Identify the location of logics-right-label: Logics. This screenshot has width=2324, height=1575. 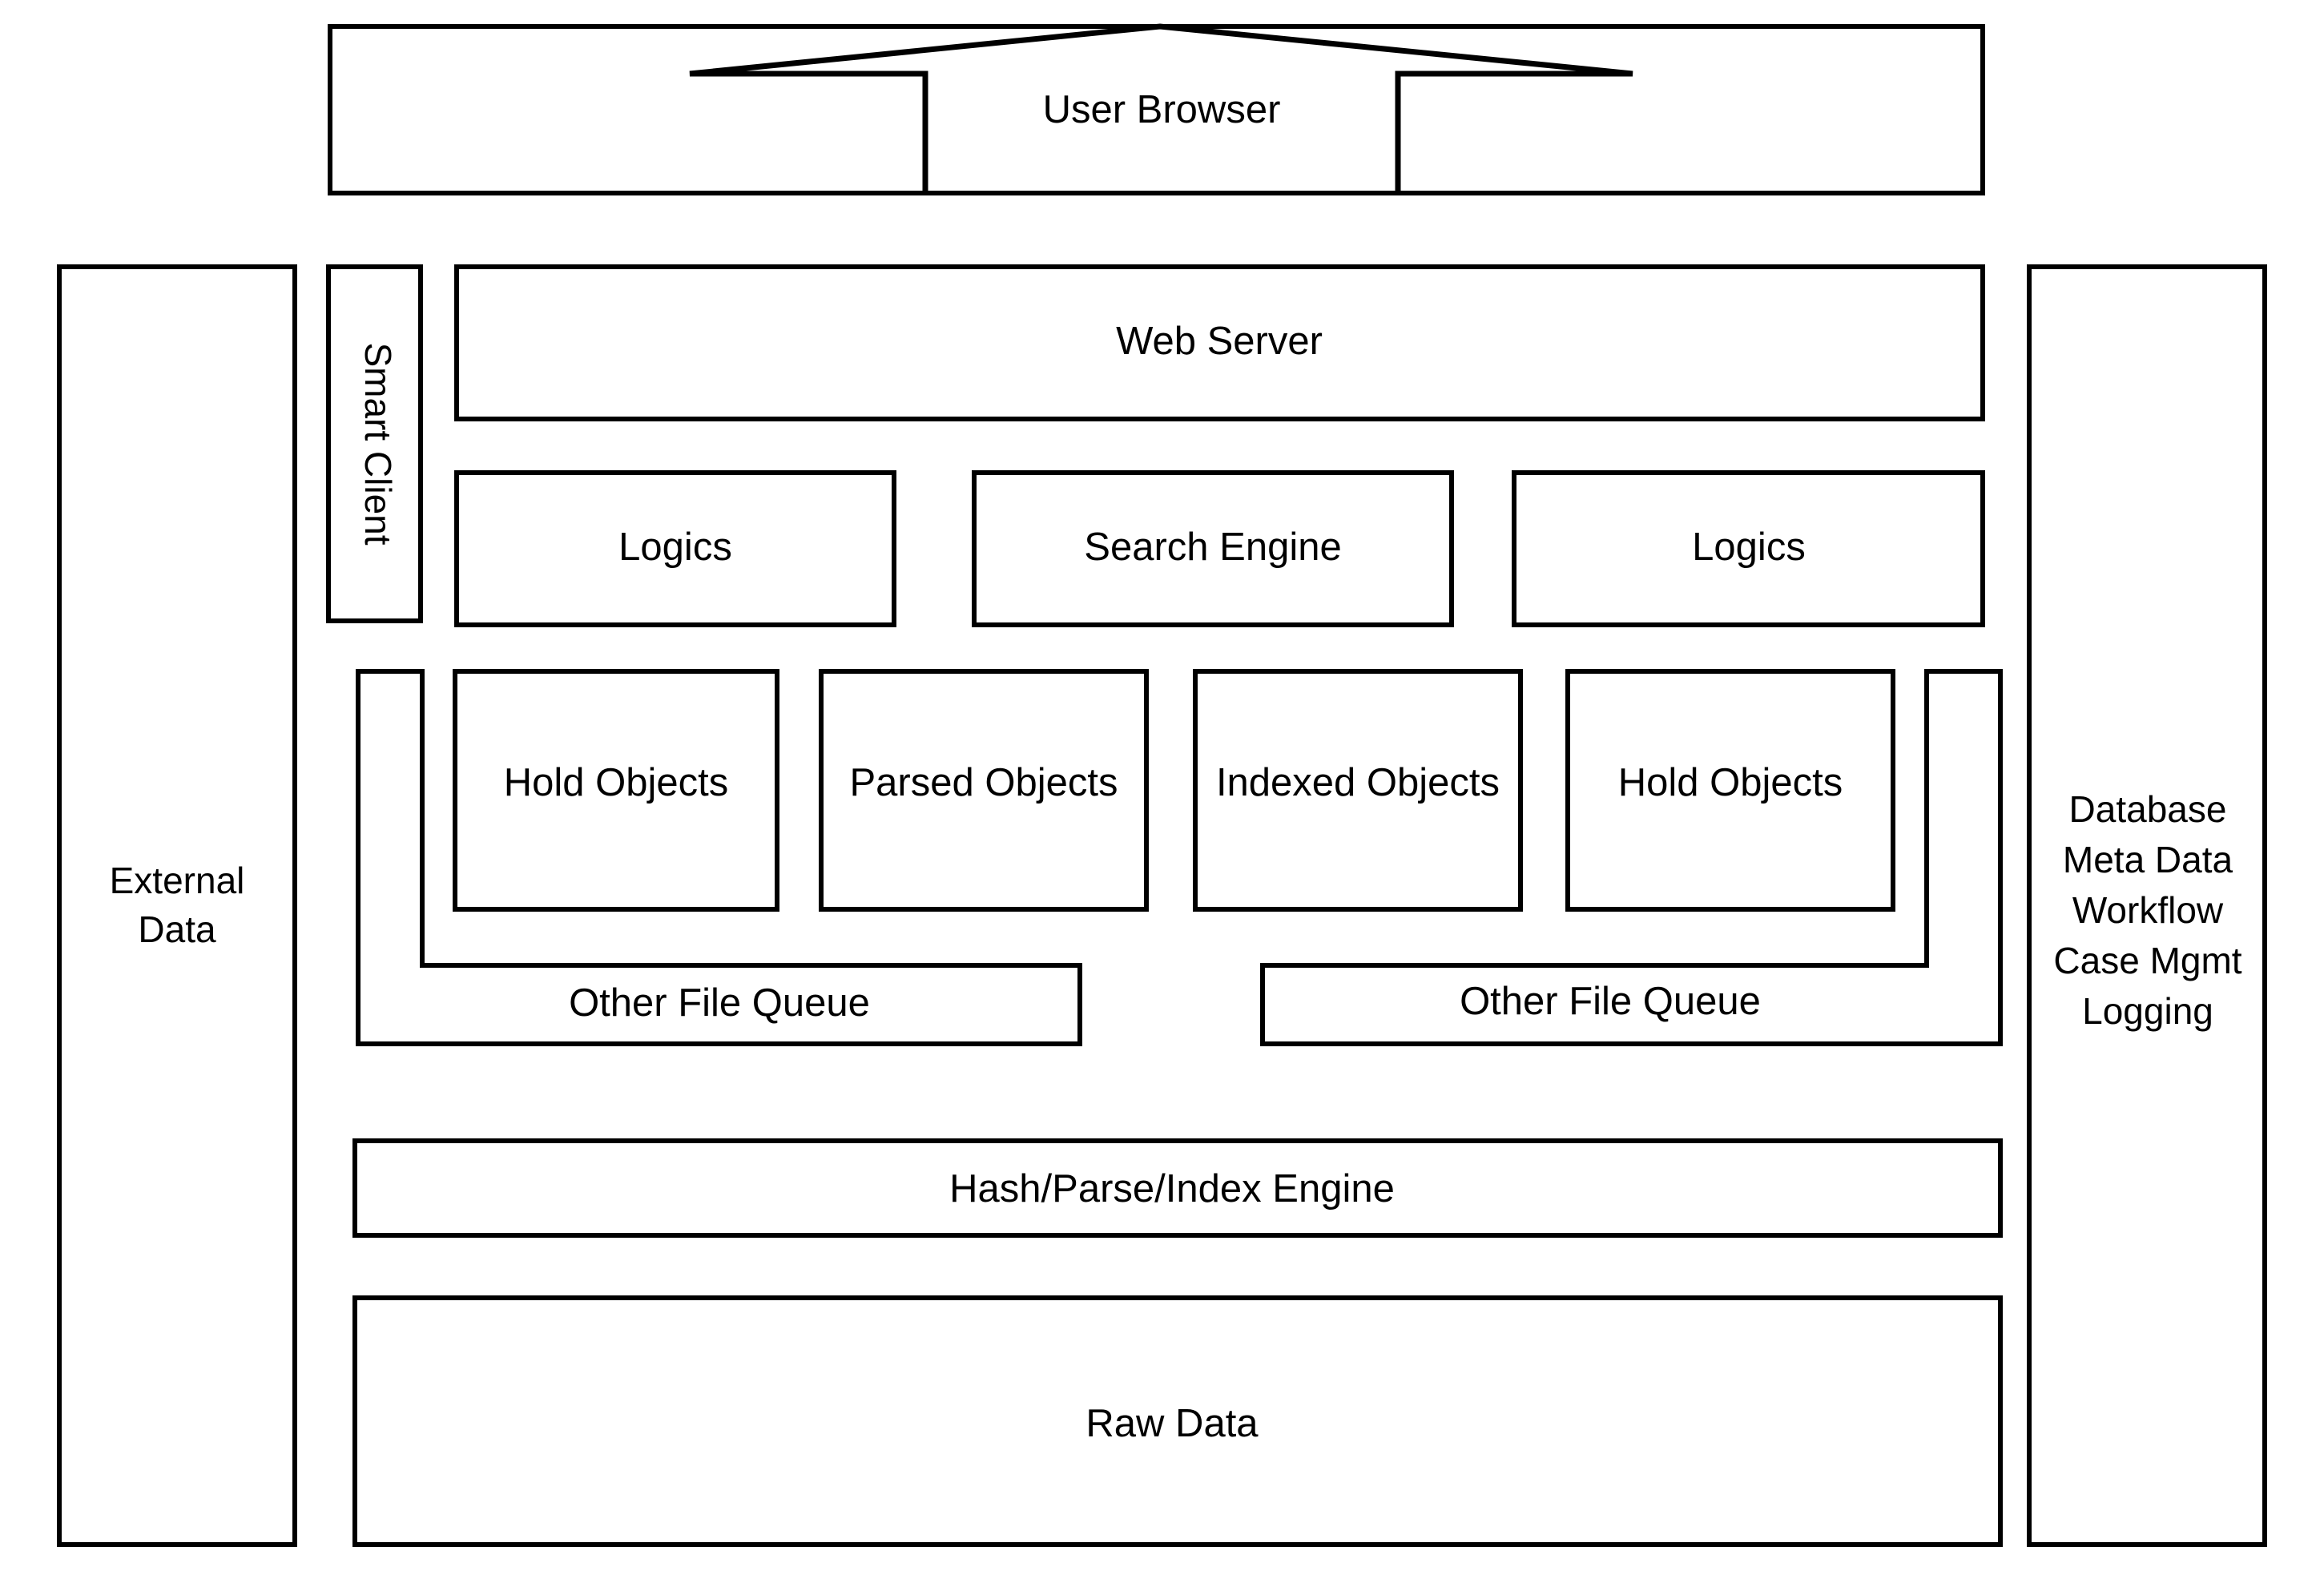
(1749, 547).